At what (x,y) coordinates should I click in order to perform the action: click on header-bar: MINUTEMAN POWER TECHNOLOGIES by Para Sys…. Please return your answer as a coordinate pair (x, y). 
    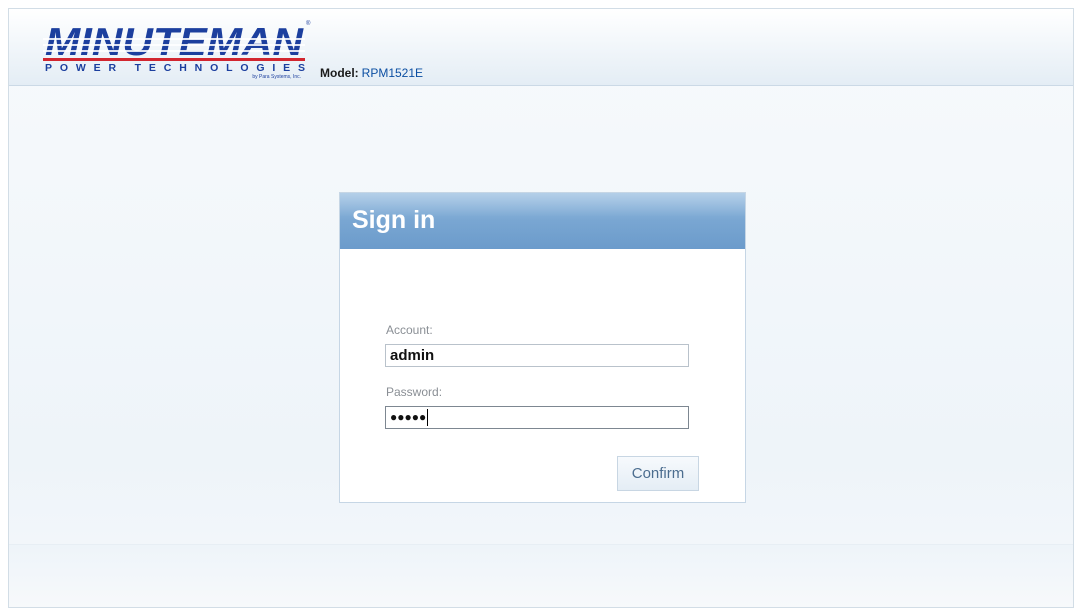
    Looking at the image, I should click on (541, 47).